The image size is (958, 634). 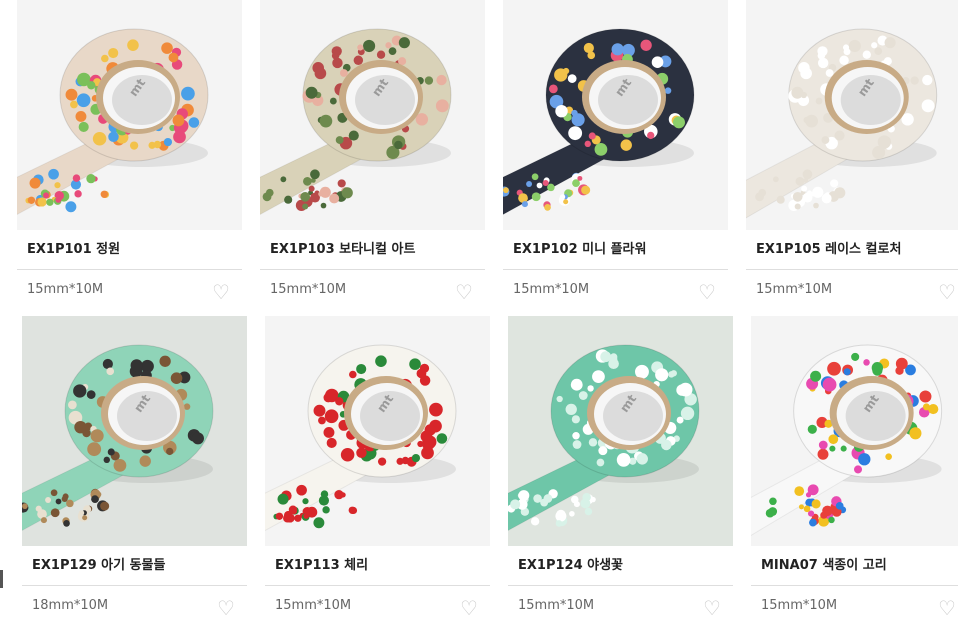 I want to click on product-card: mt ♡ EX1P103 보타니컬 아트 15mm*10M, so click(x=372, y=155).